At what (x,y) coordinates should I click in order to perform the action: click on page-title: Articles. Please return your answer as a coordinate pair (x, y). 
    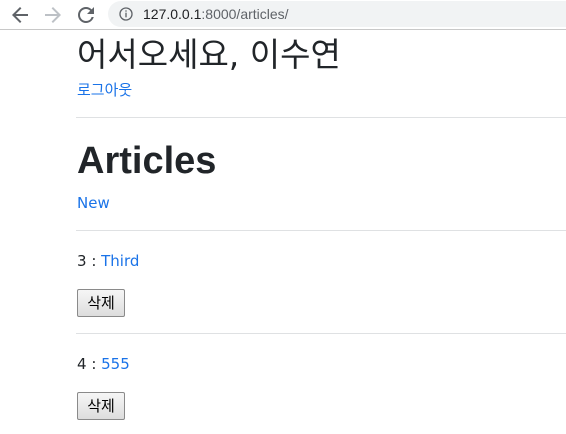
    Looking at the image, I should click on (147, 161).